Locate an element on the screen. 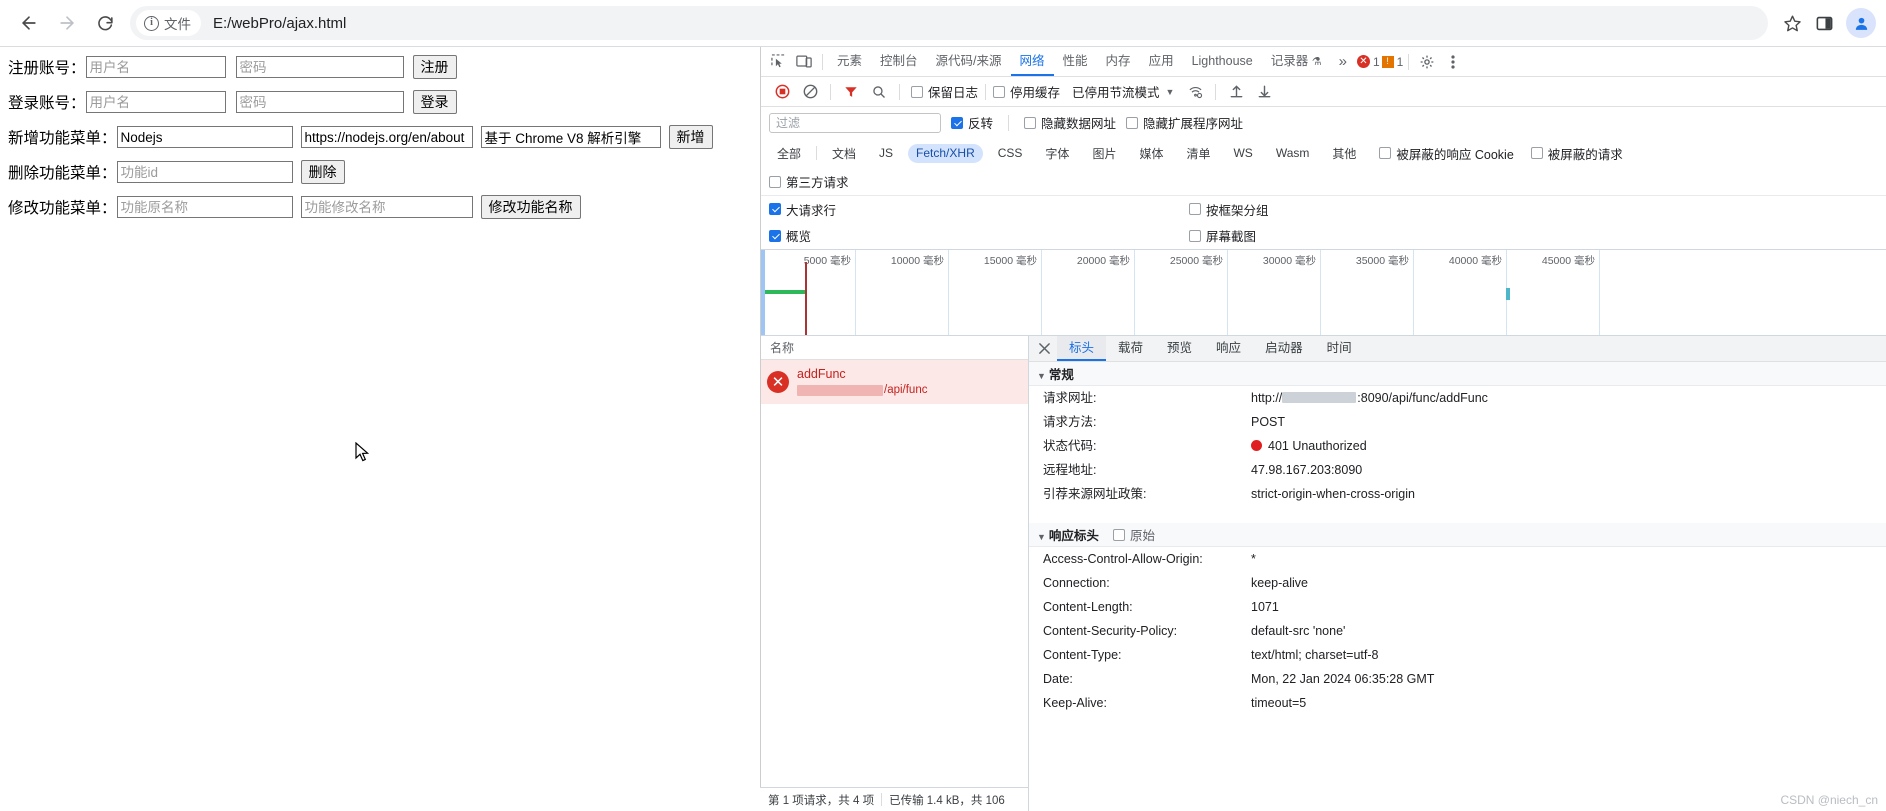 This screenshot has width=1886, height=811. disable-cache-label: 停用缓存 is located at coordinates (1035, 93).